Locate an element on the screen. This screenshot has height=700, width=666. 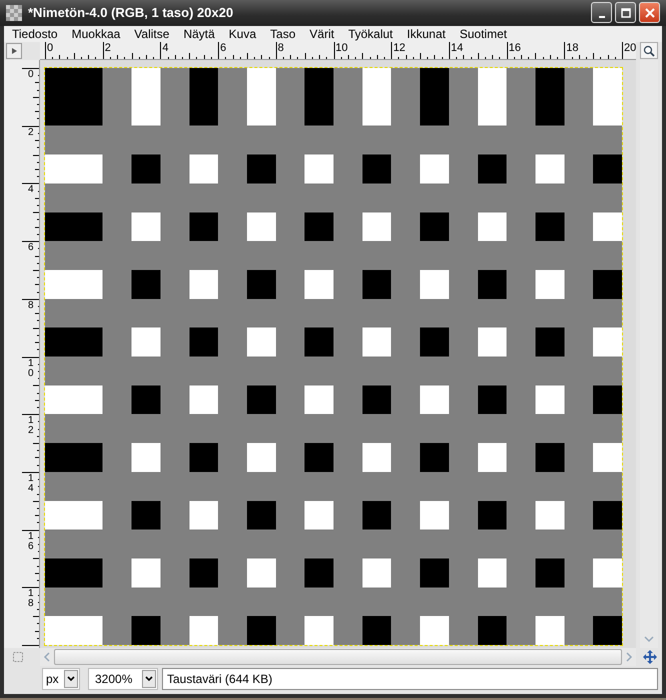
navigate-icon is located at coordinates (650, 657).